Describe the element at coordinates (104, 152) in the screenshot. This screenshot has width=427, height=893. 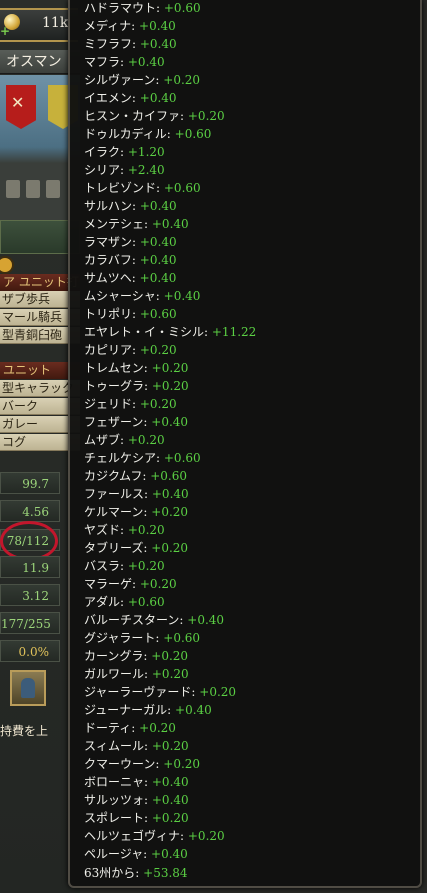
I see `province-name: イラク:` at that location.